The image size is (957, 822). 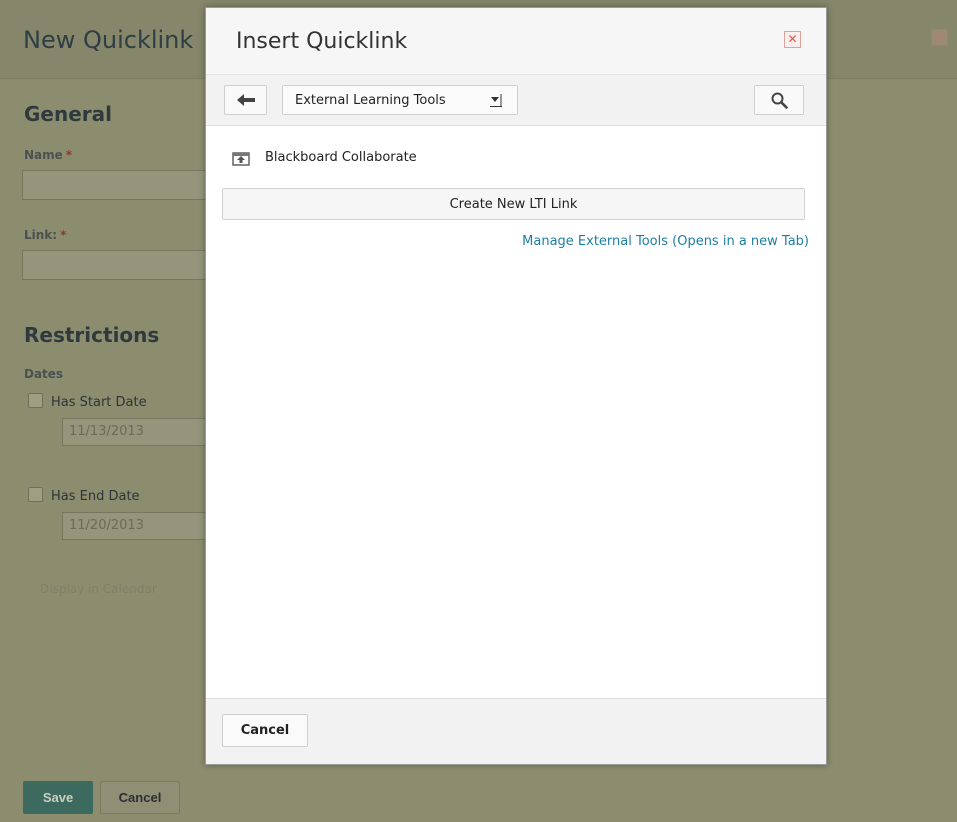 I want to click on general-heading: General, so click(x=68, y=114).